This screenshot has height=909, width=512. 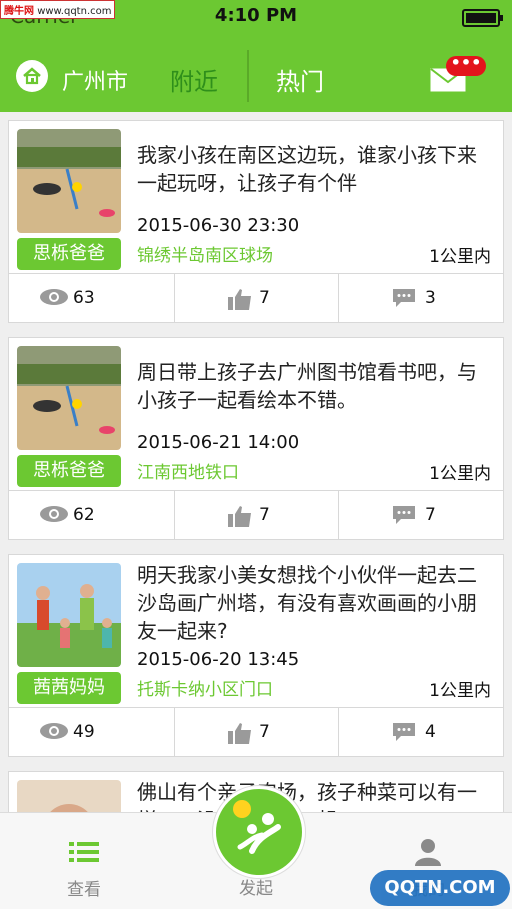 I want to click on post-stats: 63 7 3, so click(x=256, y=298).